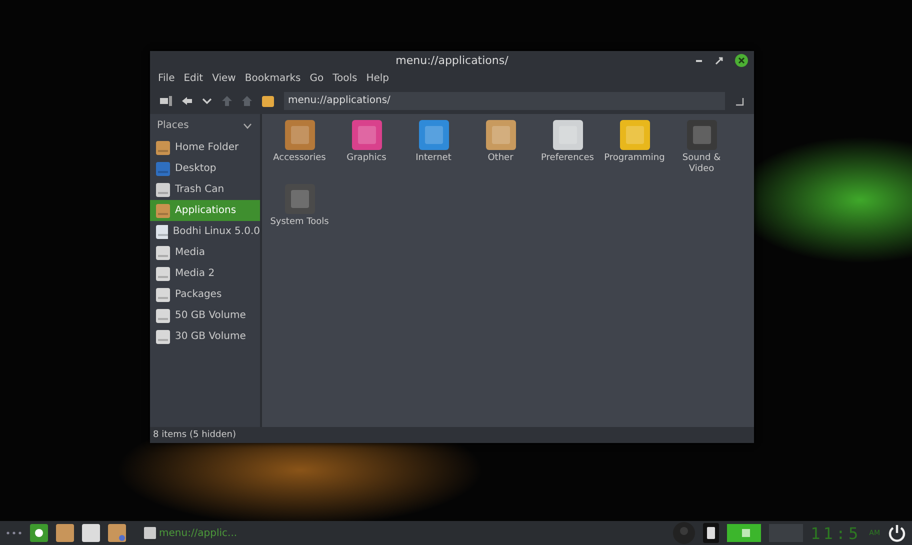 This screenshot has width=912, height=545. What do you see at coordinates (166, 78) in the screenshot?
I see `menu-item: File` at bounding box center [166, 78].